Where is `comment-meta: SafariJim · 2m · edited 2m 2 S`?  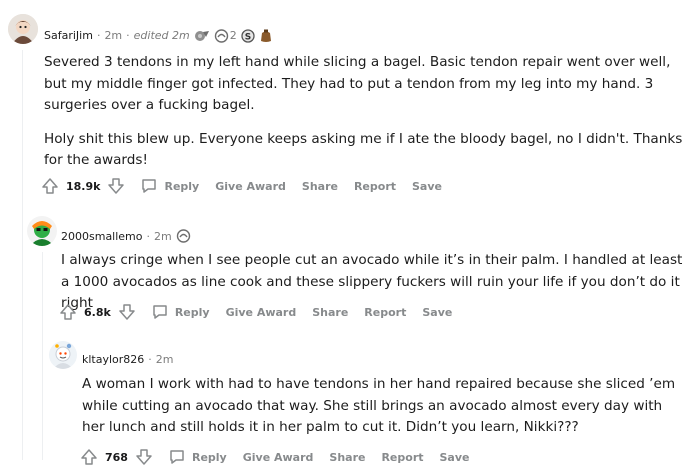
comment-meta: SafariJim · 2m · edited 2m 2 S is located at coordinates (158, 35).